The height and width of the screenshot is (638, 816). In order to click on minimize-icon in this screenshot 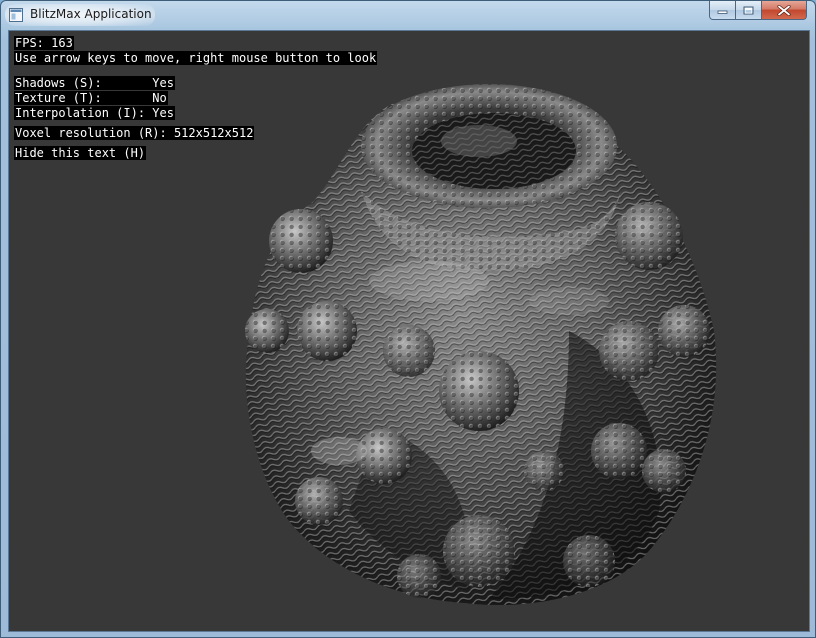, I will do `click(722, 12)`.